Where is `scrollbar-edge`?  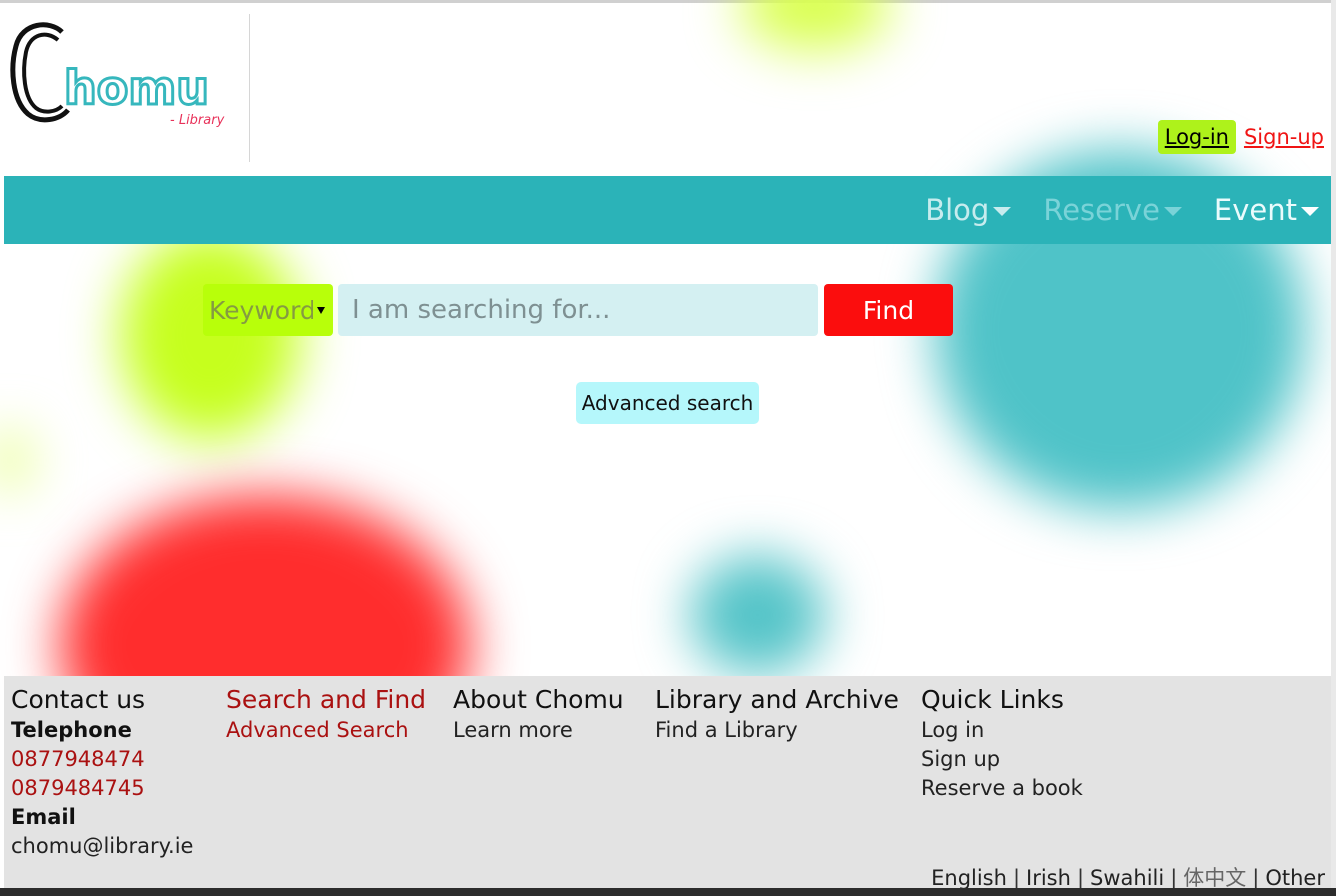 scrollbar-edge is located at coordinates (1333, 448).